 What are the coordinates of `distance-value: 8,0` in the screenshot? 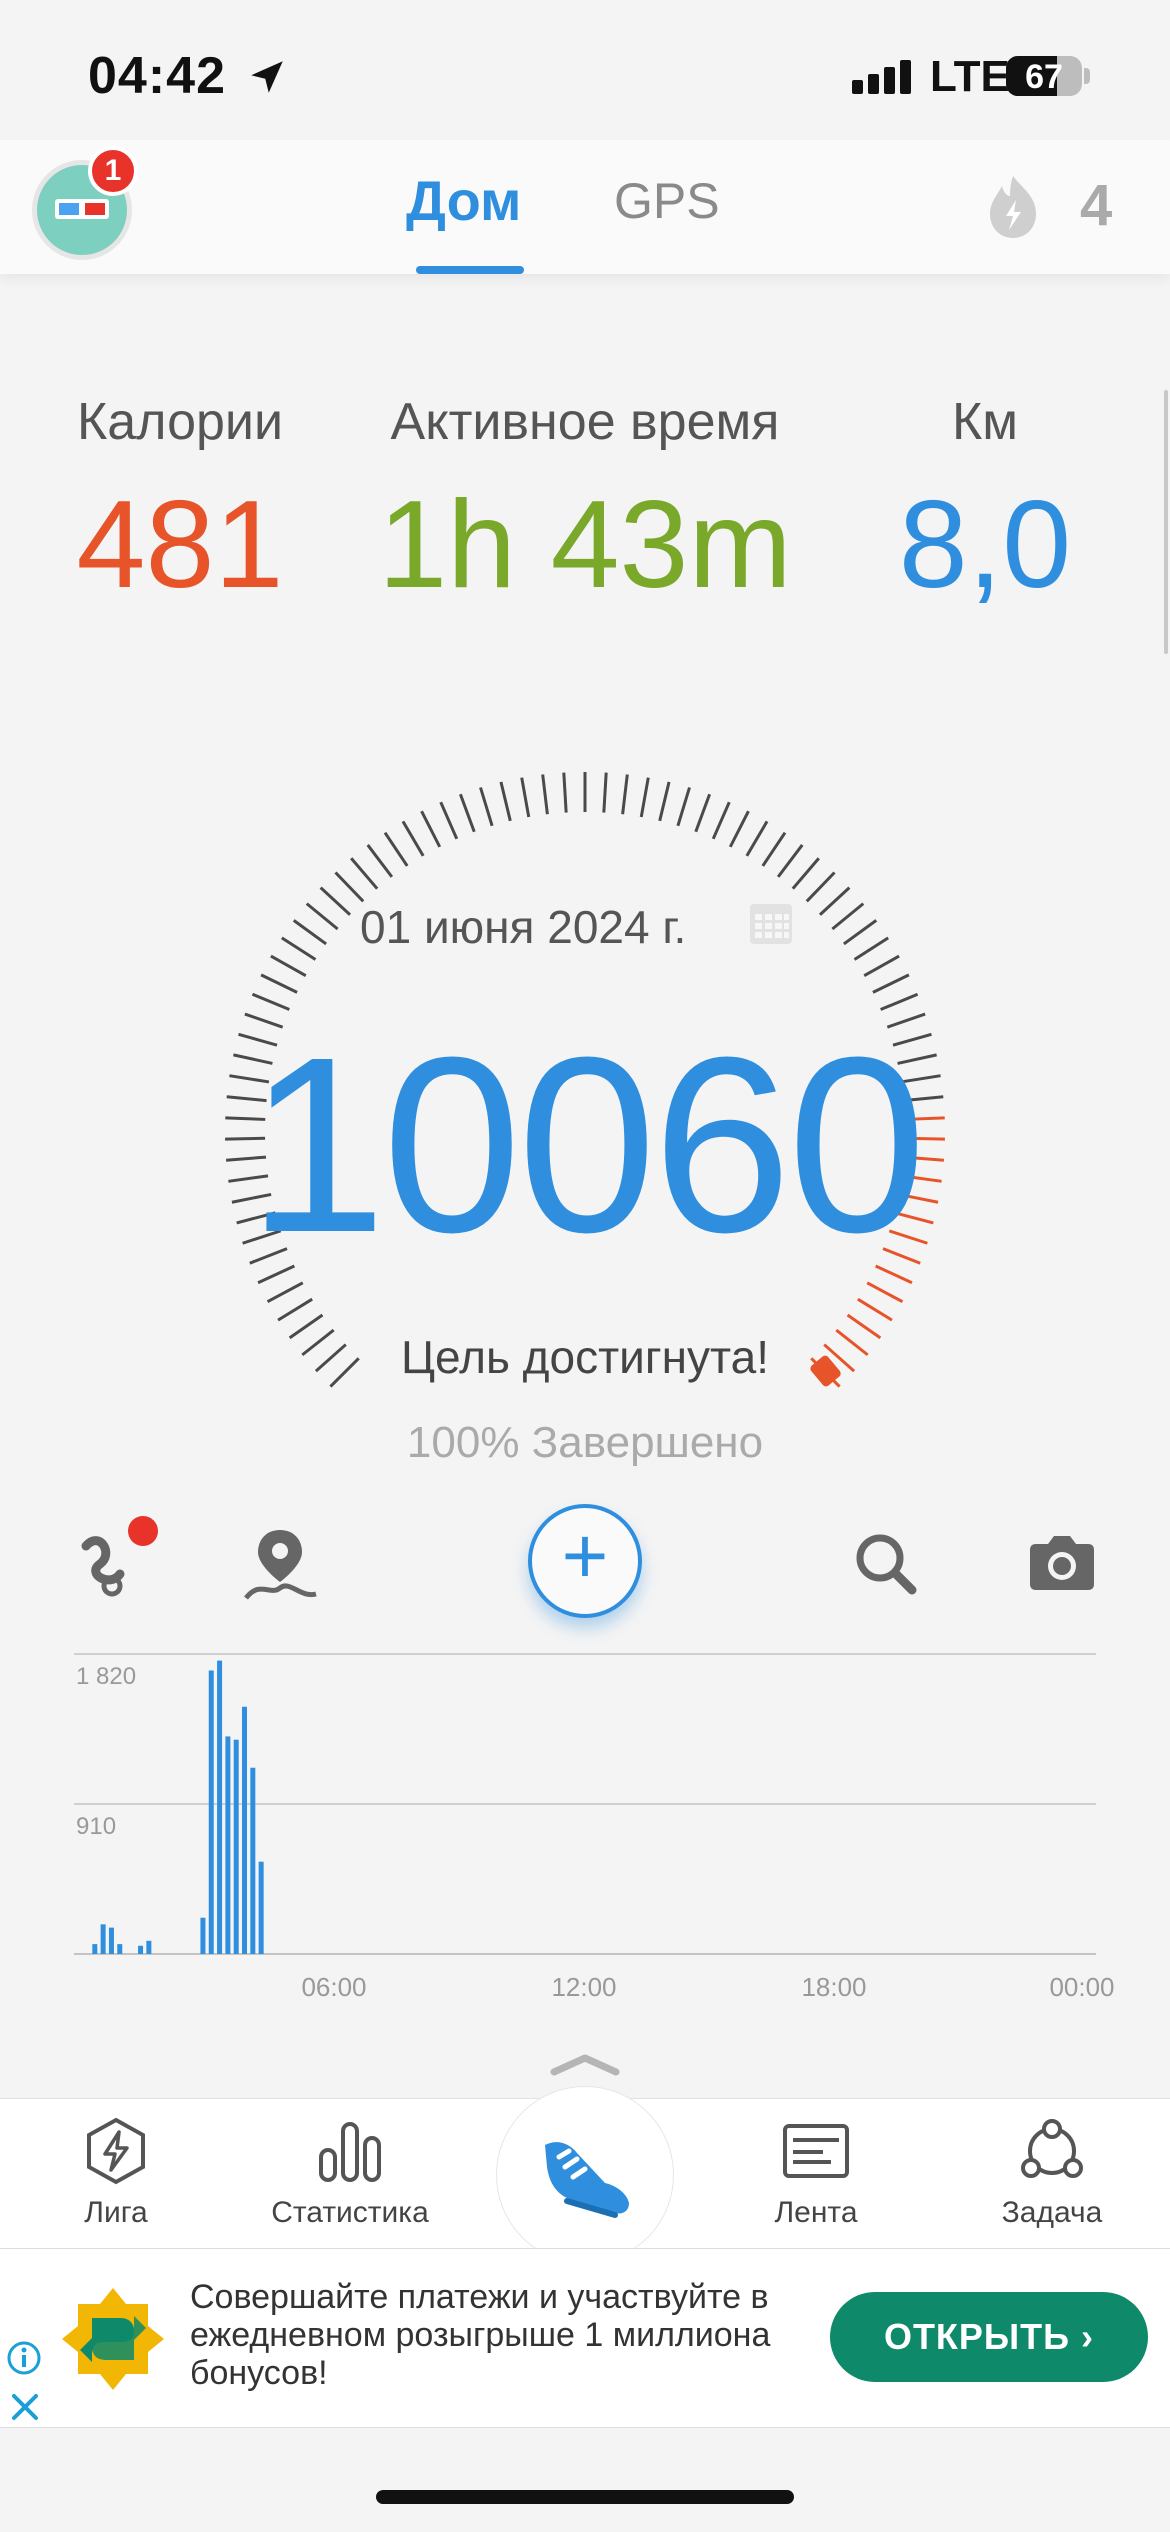 It's located at (985, 545).